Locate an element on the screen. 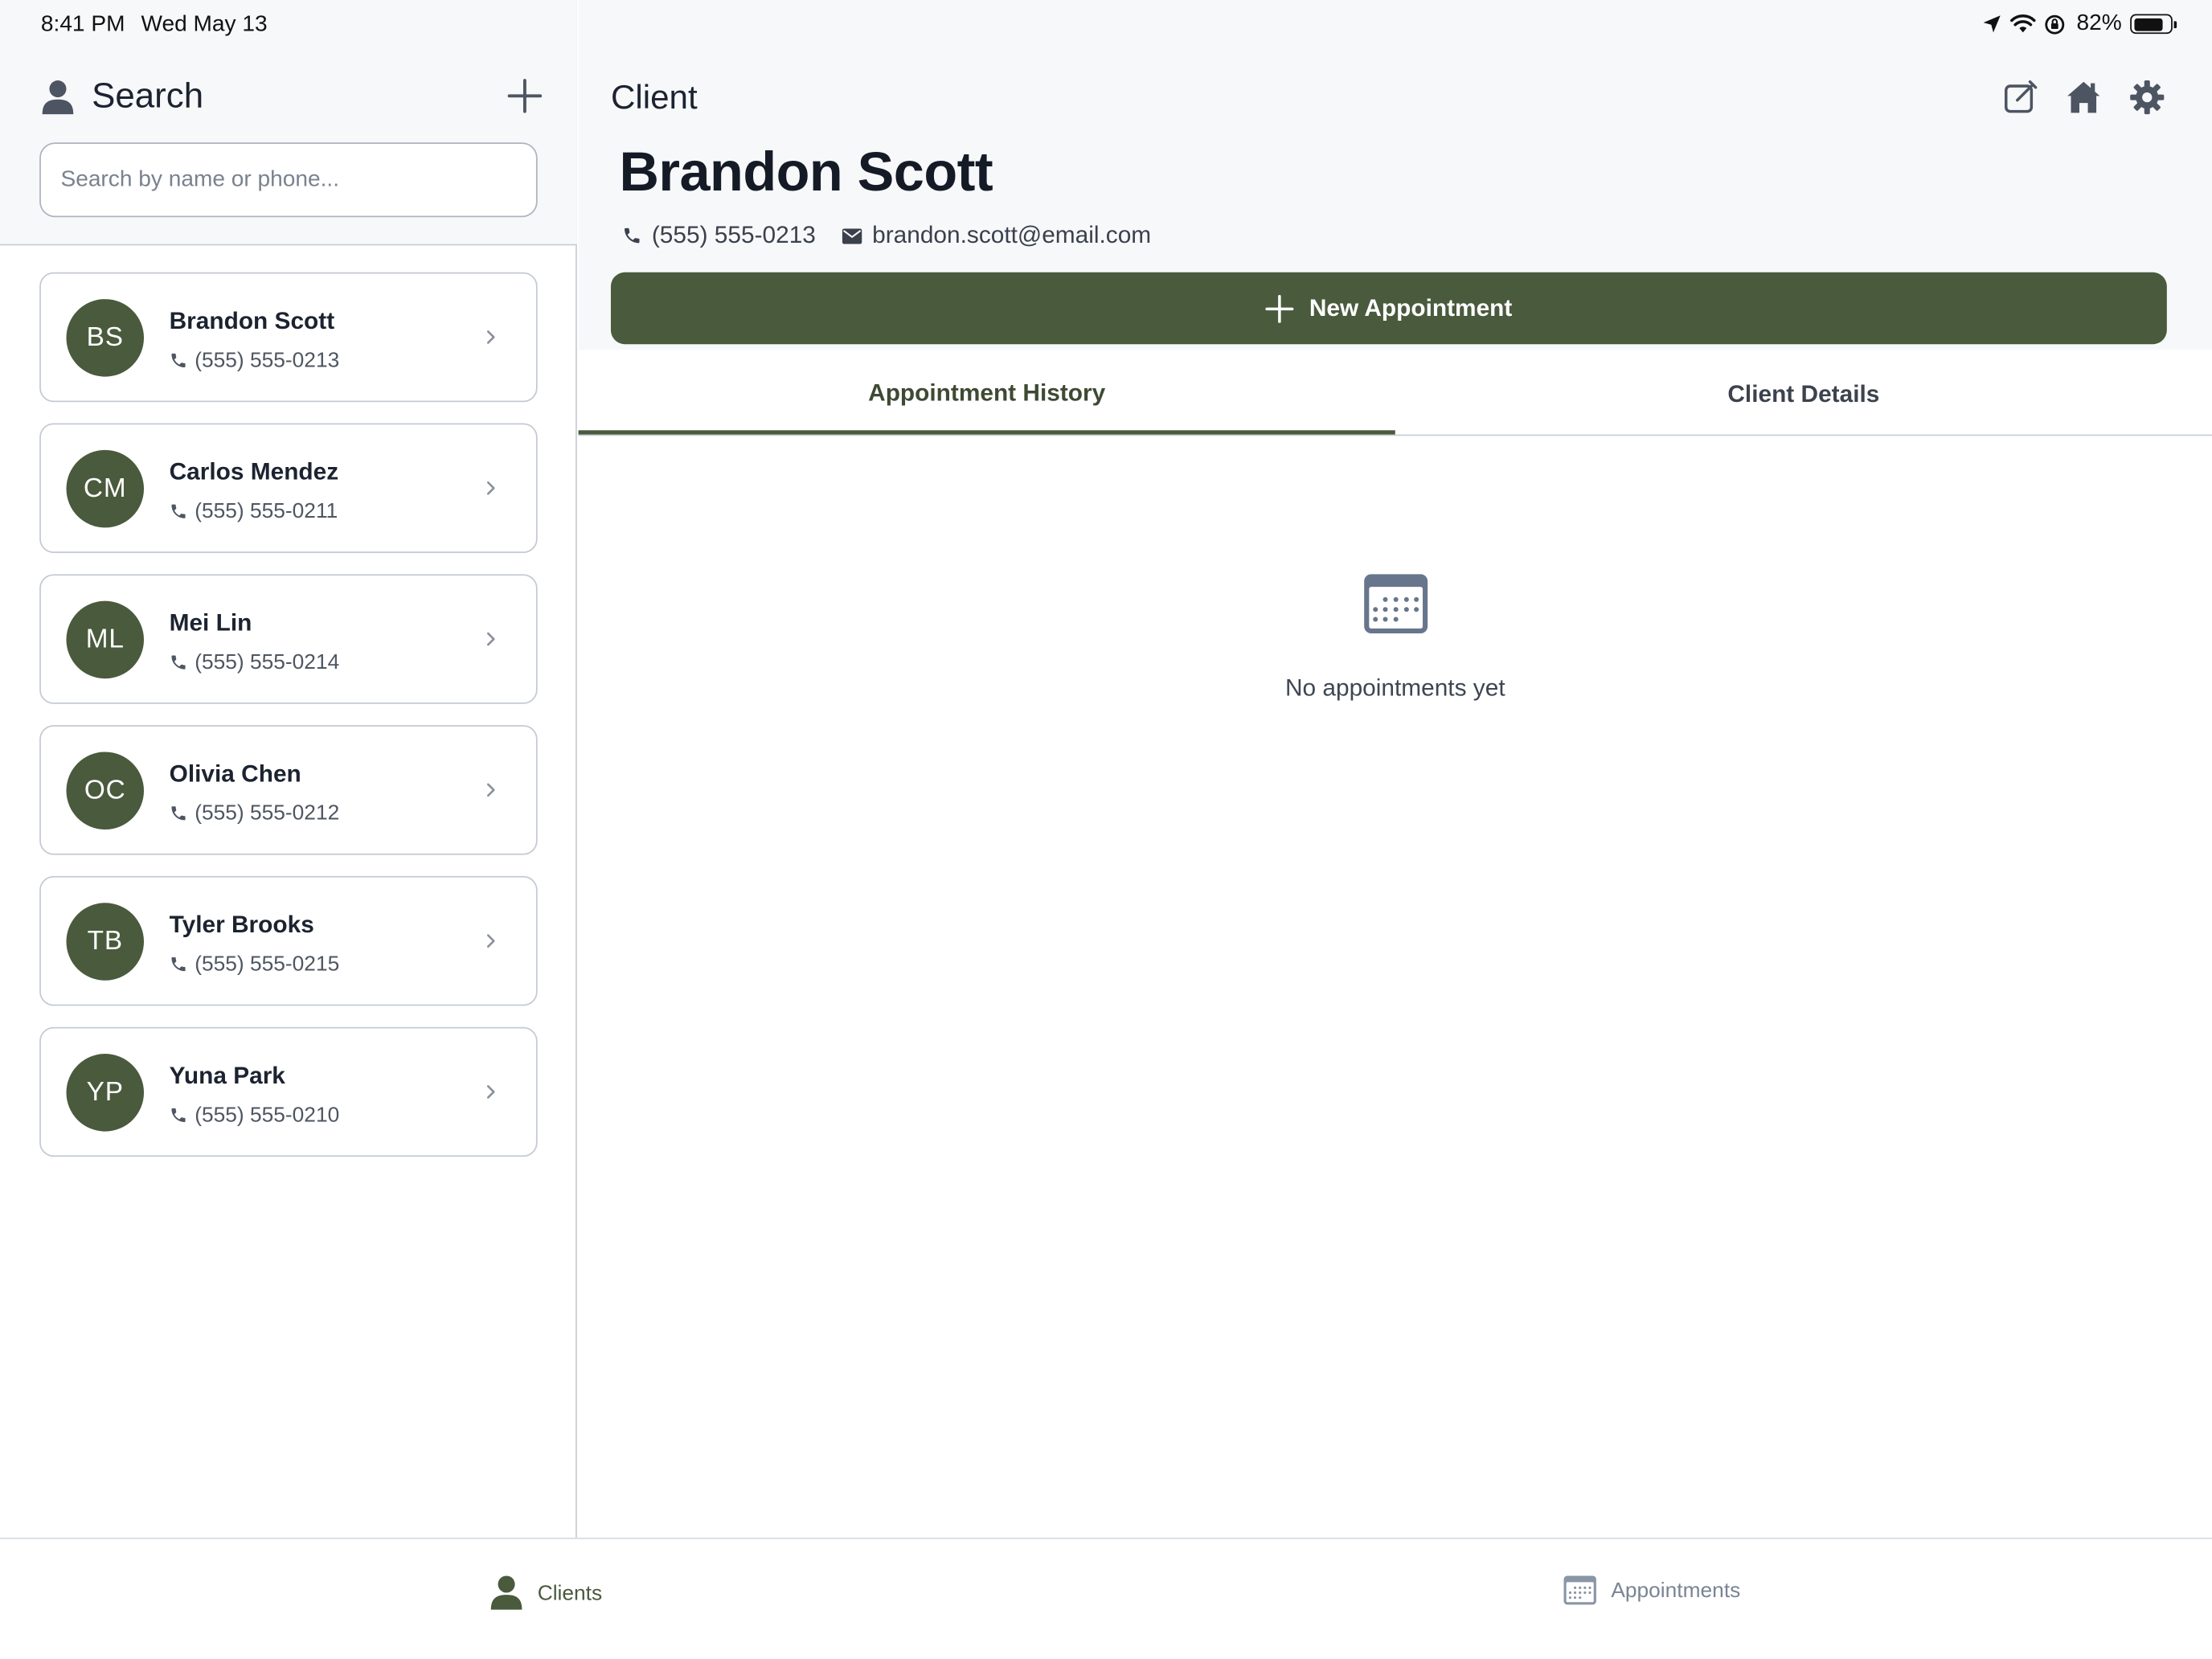 The height and width of the screenshot is (1659, 2212). sidebar-title-row: Search is located at coordinates (122, 96).